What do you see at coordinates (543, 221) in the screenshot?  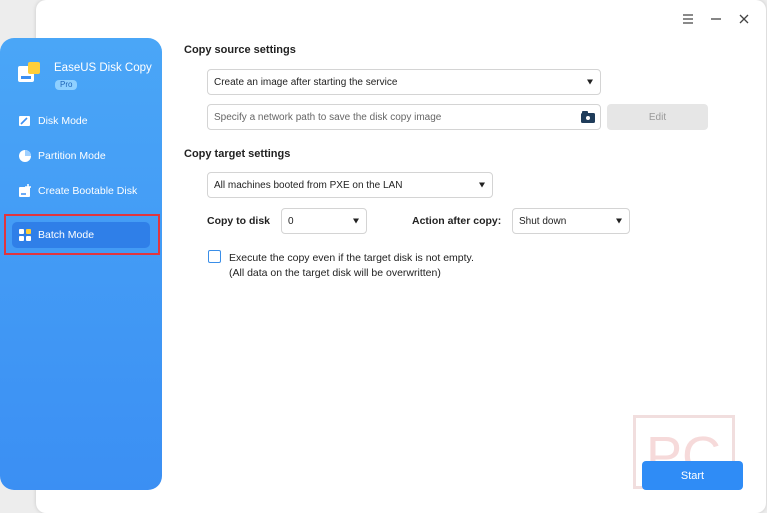 I see `action-after-copy-value: Shut down` at bounding box center [543, 221].